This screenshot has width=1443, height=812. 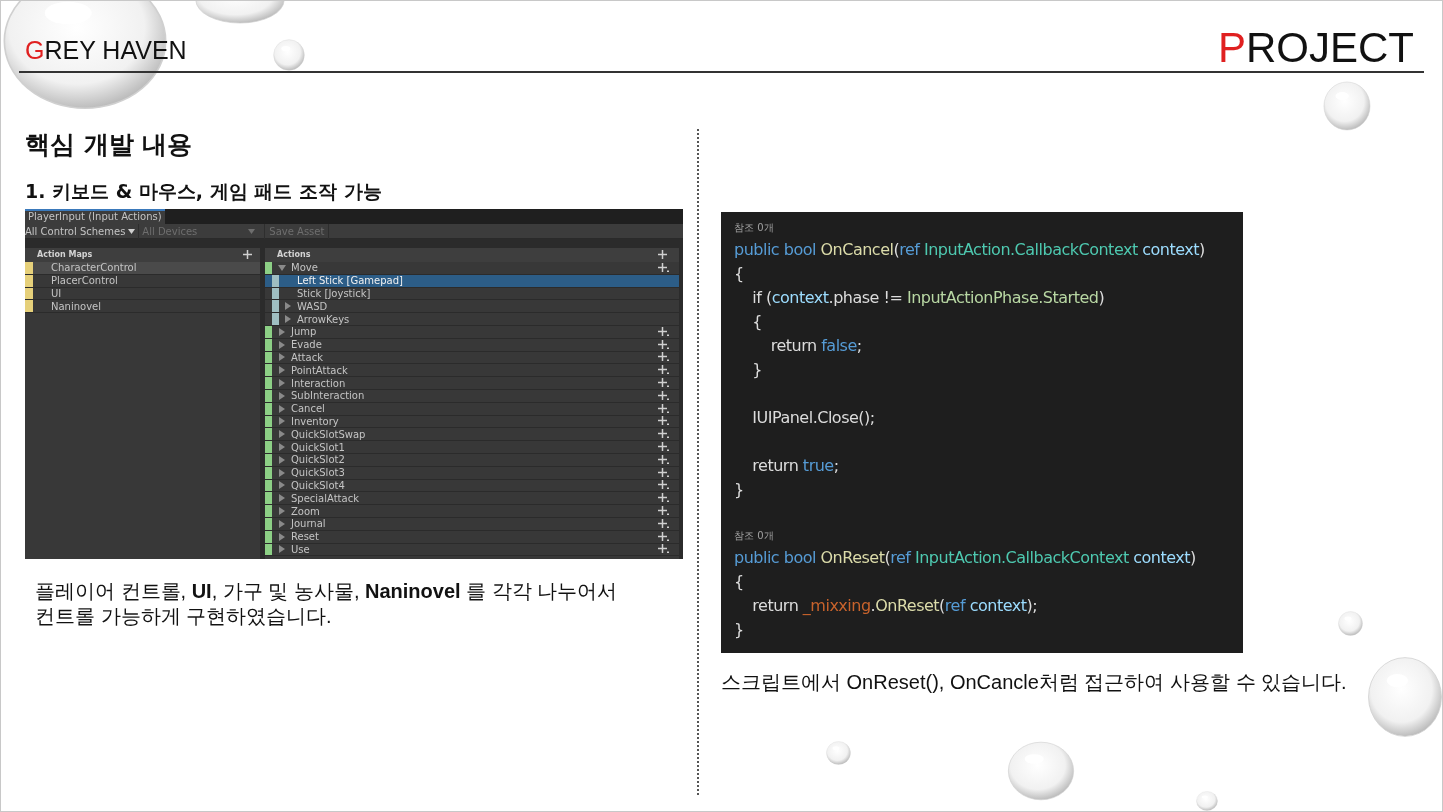 I want to click on code-line: return _mixxing.OnReset(ref context);, so click(x=895, y=606).